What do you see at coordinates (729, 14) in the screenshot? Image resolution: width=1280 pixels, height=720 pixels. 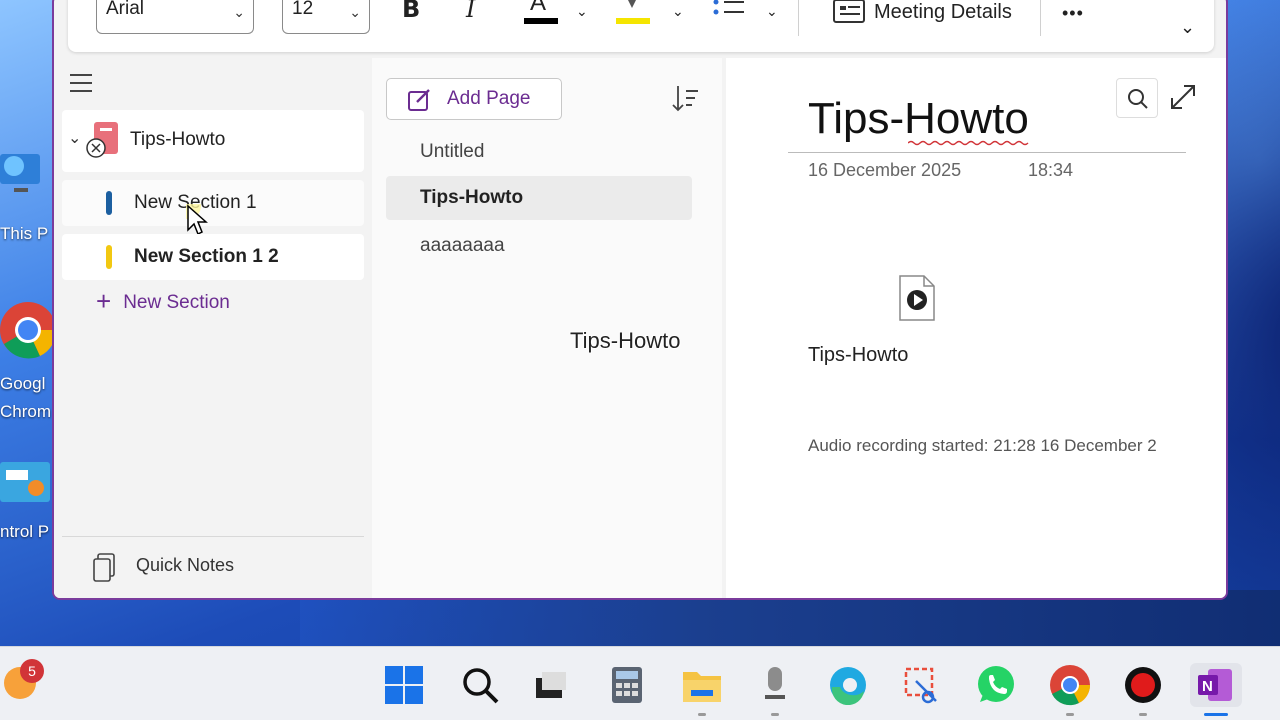 I see `bullet-list-button` at bounding box center [729, 14].